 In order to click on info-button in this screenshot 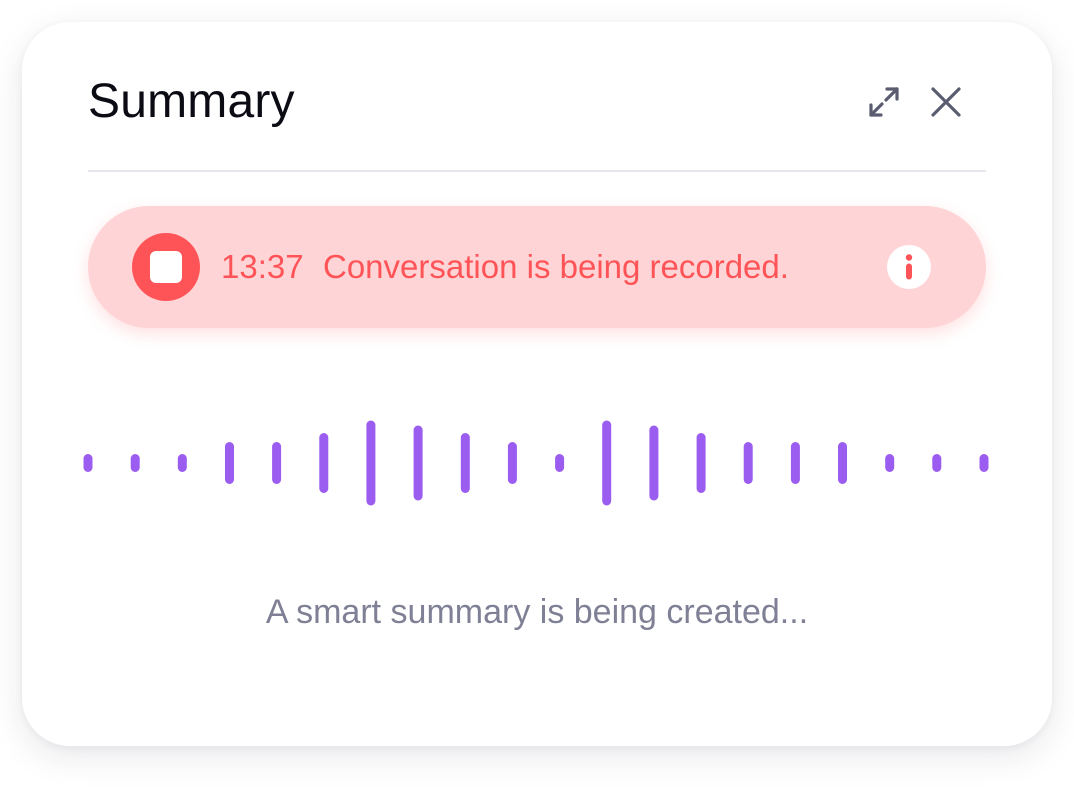, I will do `click(909, 267)`.